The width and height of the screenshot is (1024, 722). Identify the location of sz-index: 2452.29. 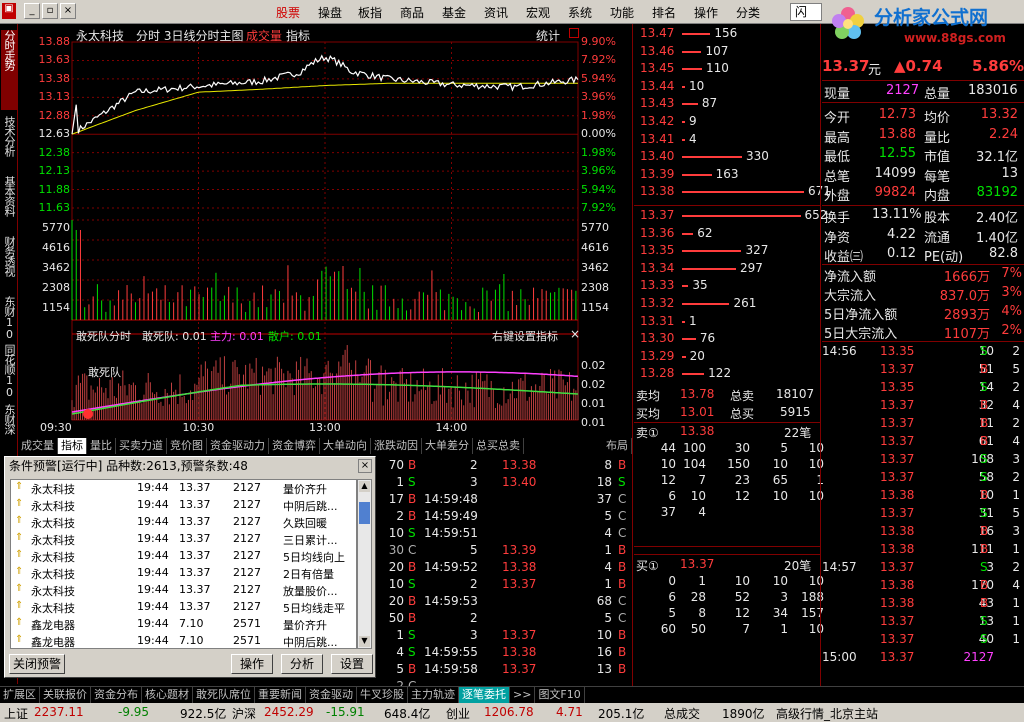
(289, 712).